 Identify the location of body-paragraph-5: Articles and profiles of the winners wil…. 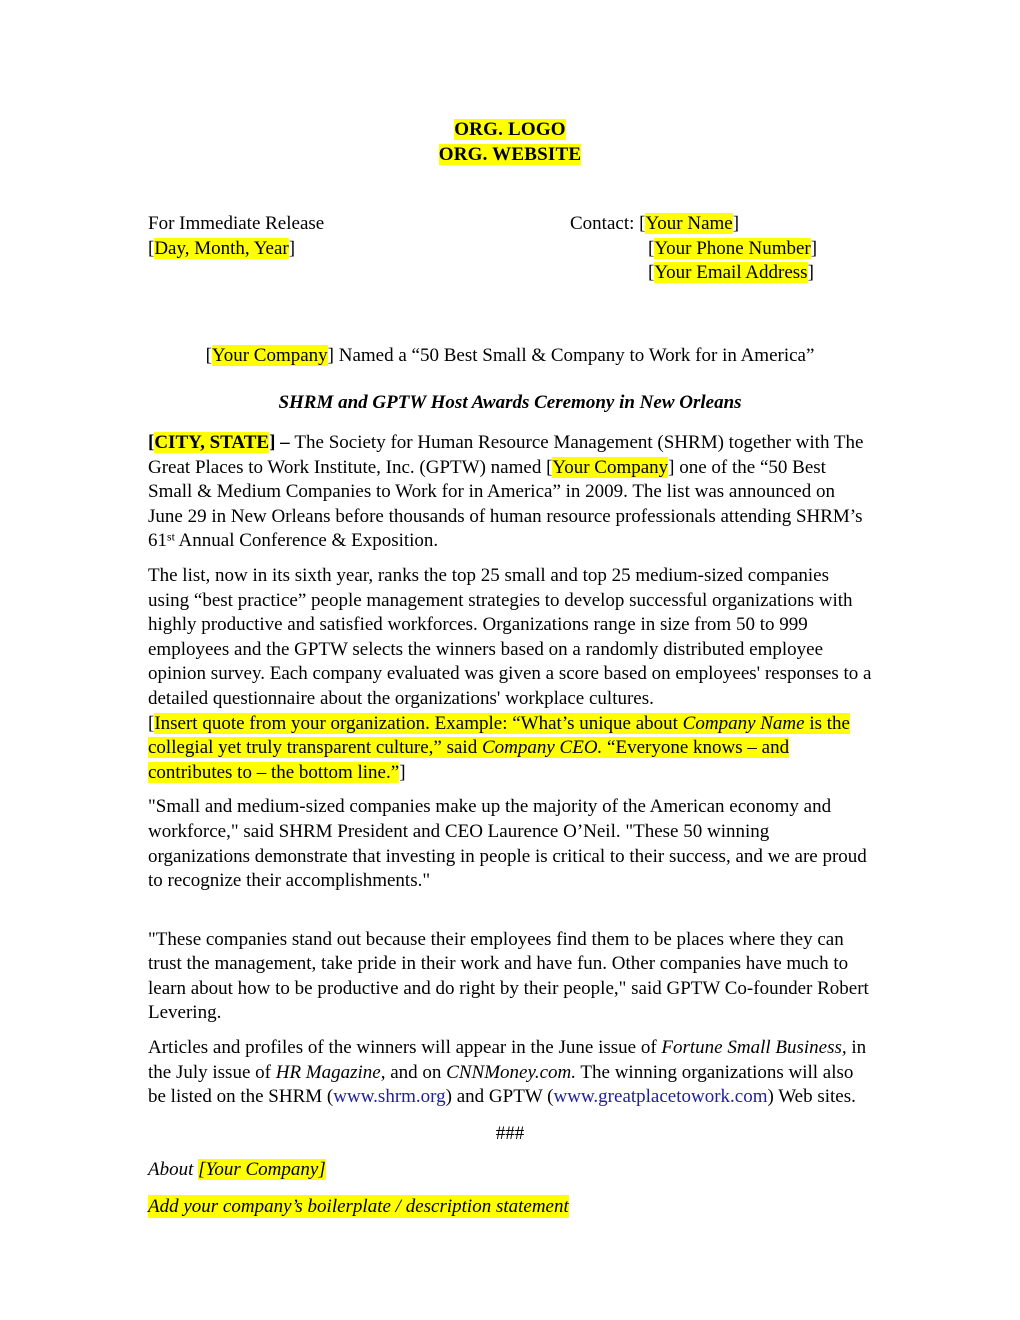
(510, 1073).